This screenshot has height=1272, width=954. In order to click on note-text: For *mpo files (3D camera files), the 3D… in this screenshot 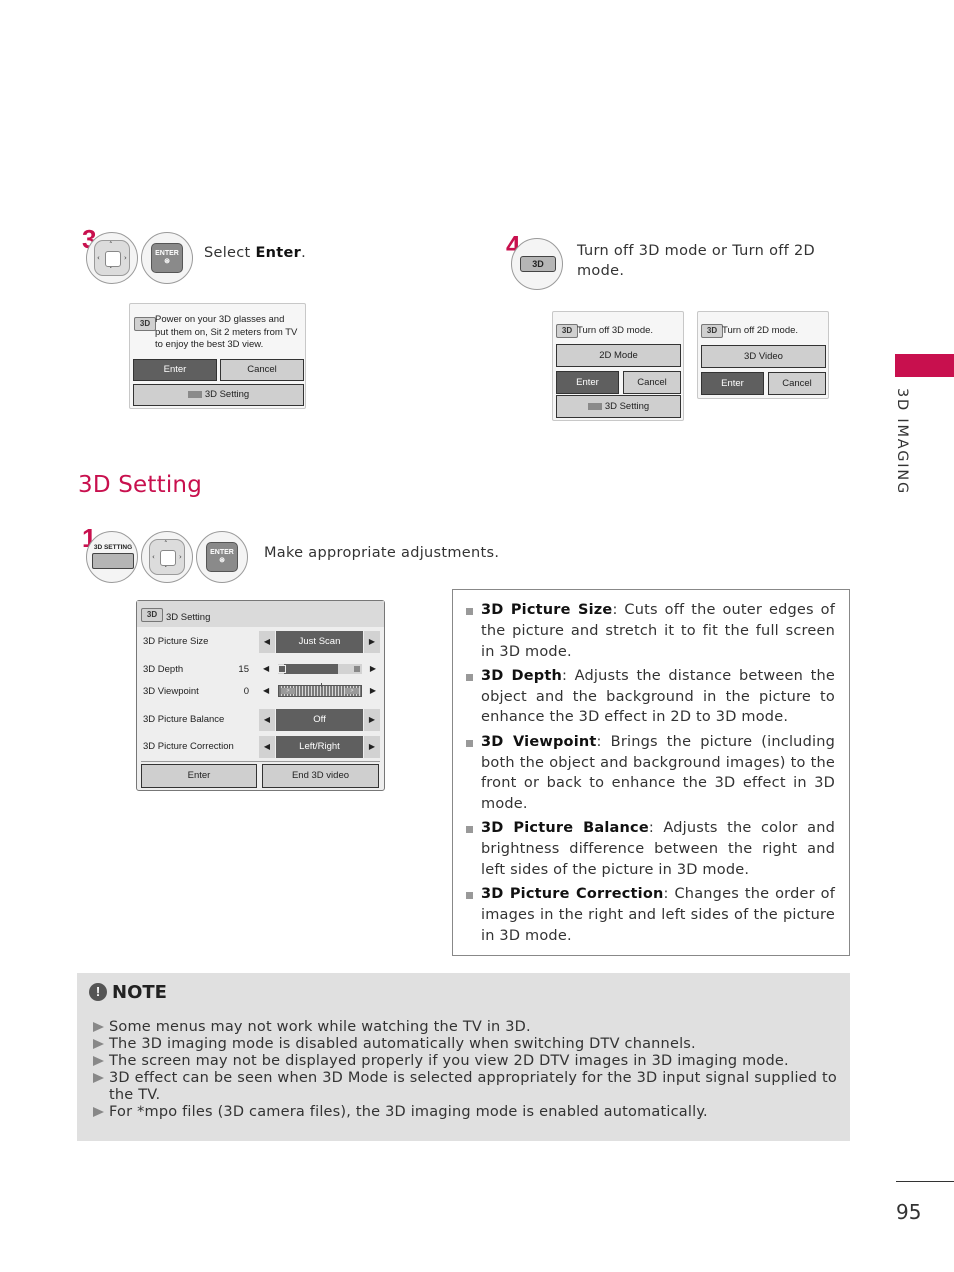, I will do `click(408, 1112)`.